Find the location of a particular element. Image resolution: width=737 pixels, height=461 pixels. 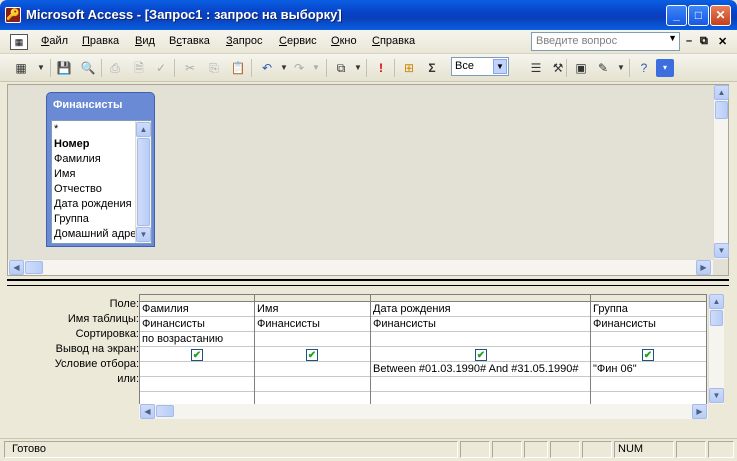

spelling-icon: ✓ is located at coordinates (161, 68).